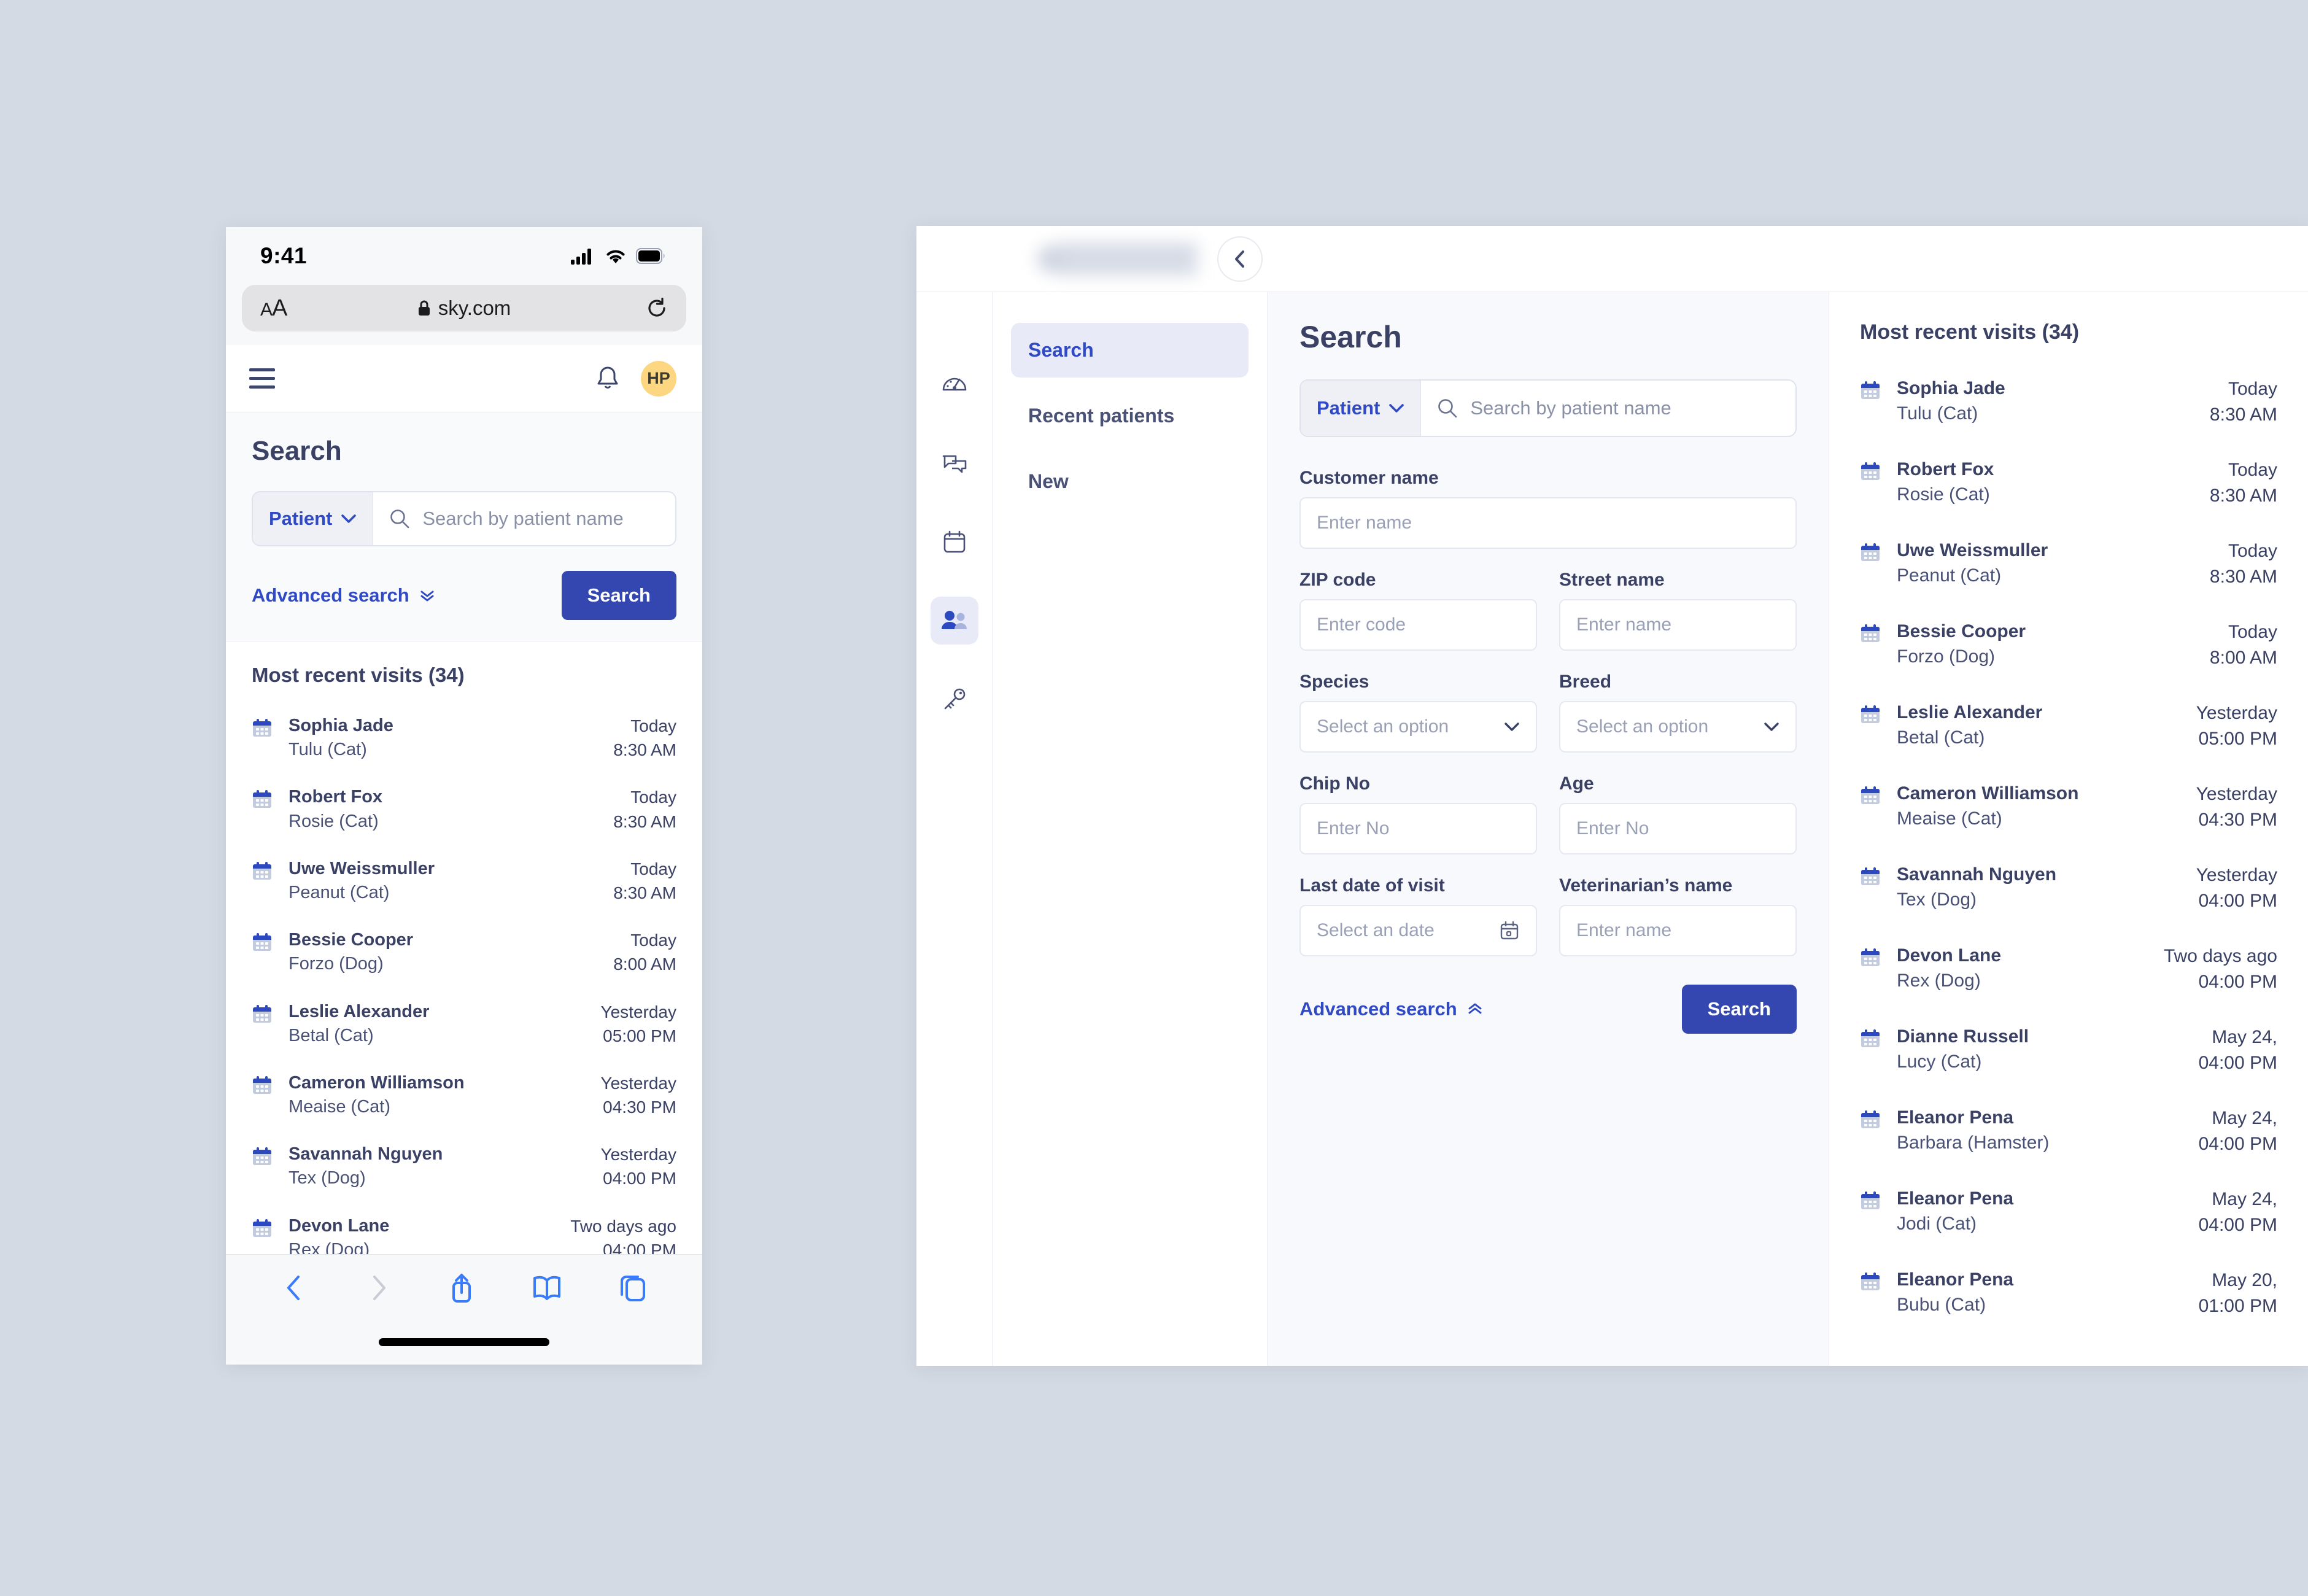 The width and height of the screenshot is (2308, 1596). I want to click on visit-row: Devon Lane Rex (Dog) Two days ago 04:00 PM, so click(2068, 972).